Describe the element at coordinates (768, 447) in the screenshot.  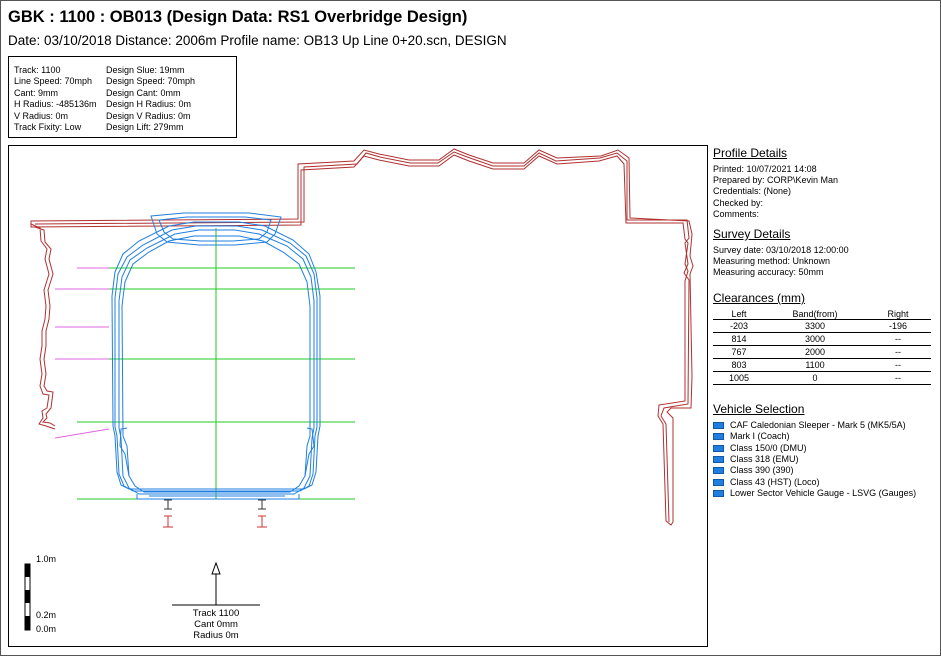
I see `vehicle-label: Class 150/0 (DMU)` at that location.